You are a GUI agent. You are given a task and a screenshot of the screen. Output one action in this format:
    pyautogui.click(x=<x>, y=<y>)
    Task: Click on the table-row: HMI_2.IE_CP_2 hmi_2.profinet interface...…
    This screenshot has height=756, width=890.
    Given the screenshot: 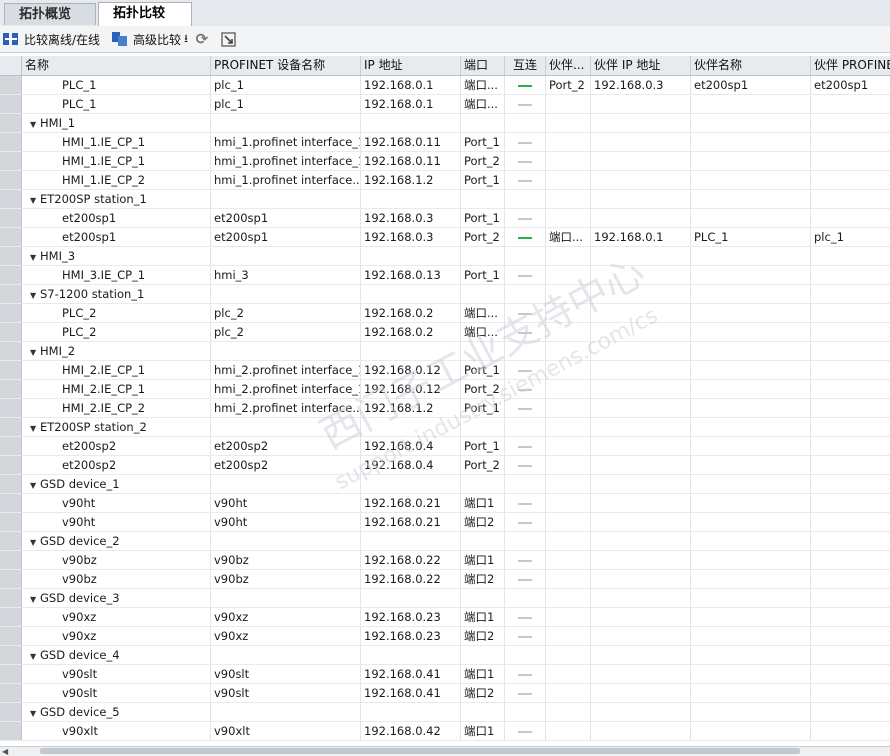 What is the action you would take?
    pyautogui.click(x=445, y=408)
    